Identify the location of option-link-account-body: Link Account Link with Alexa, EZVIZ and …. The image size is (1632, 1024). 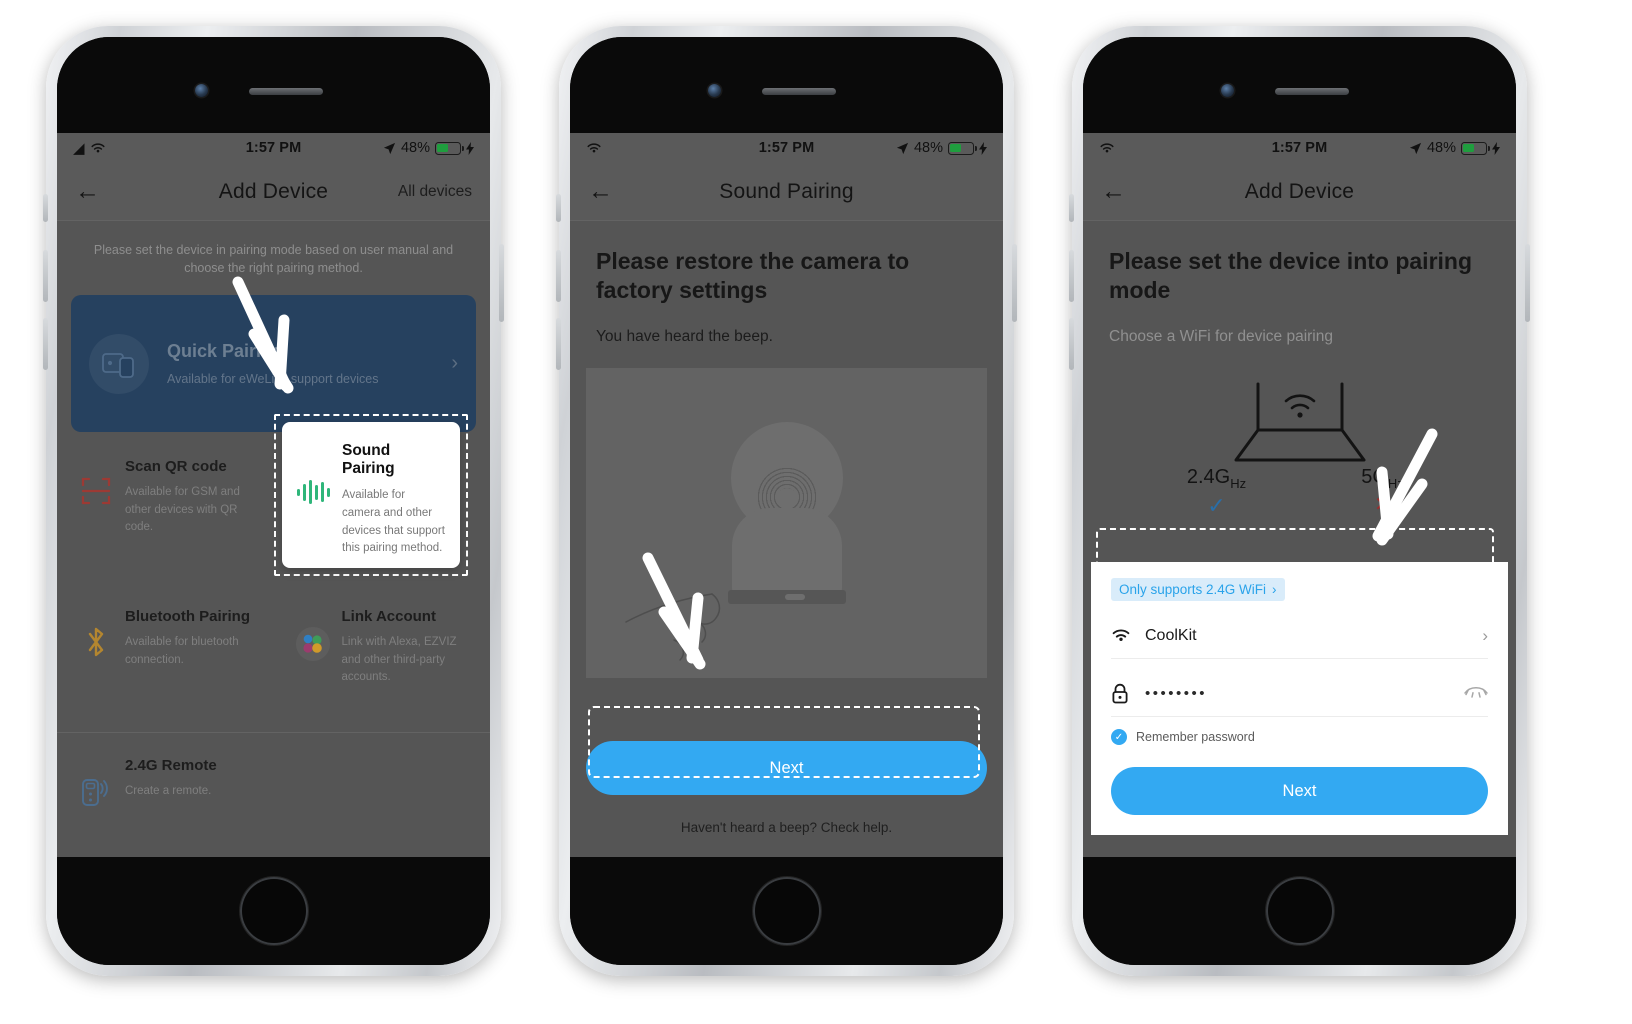
(407, 670).